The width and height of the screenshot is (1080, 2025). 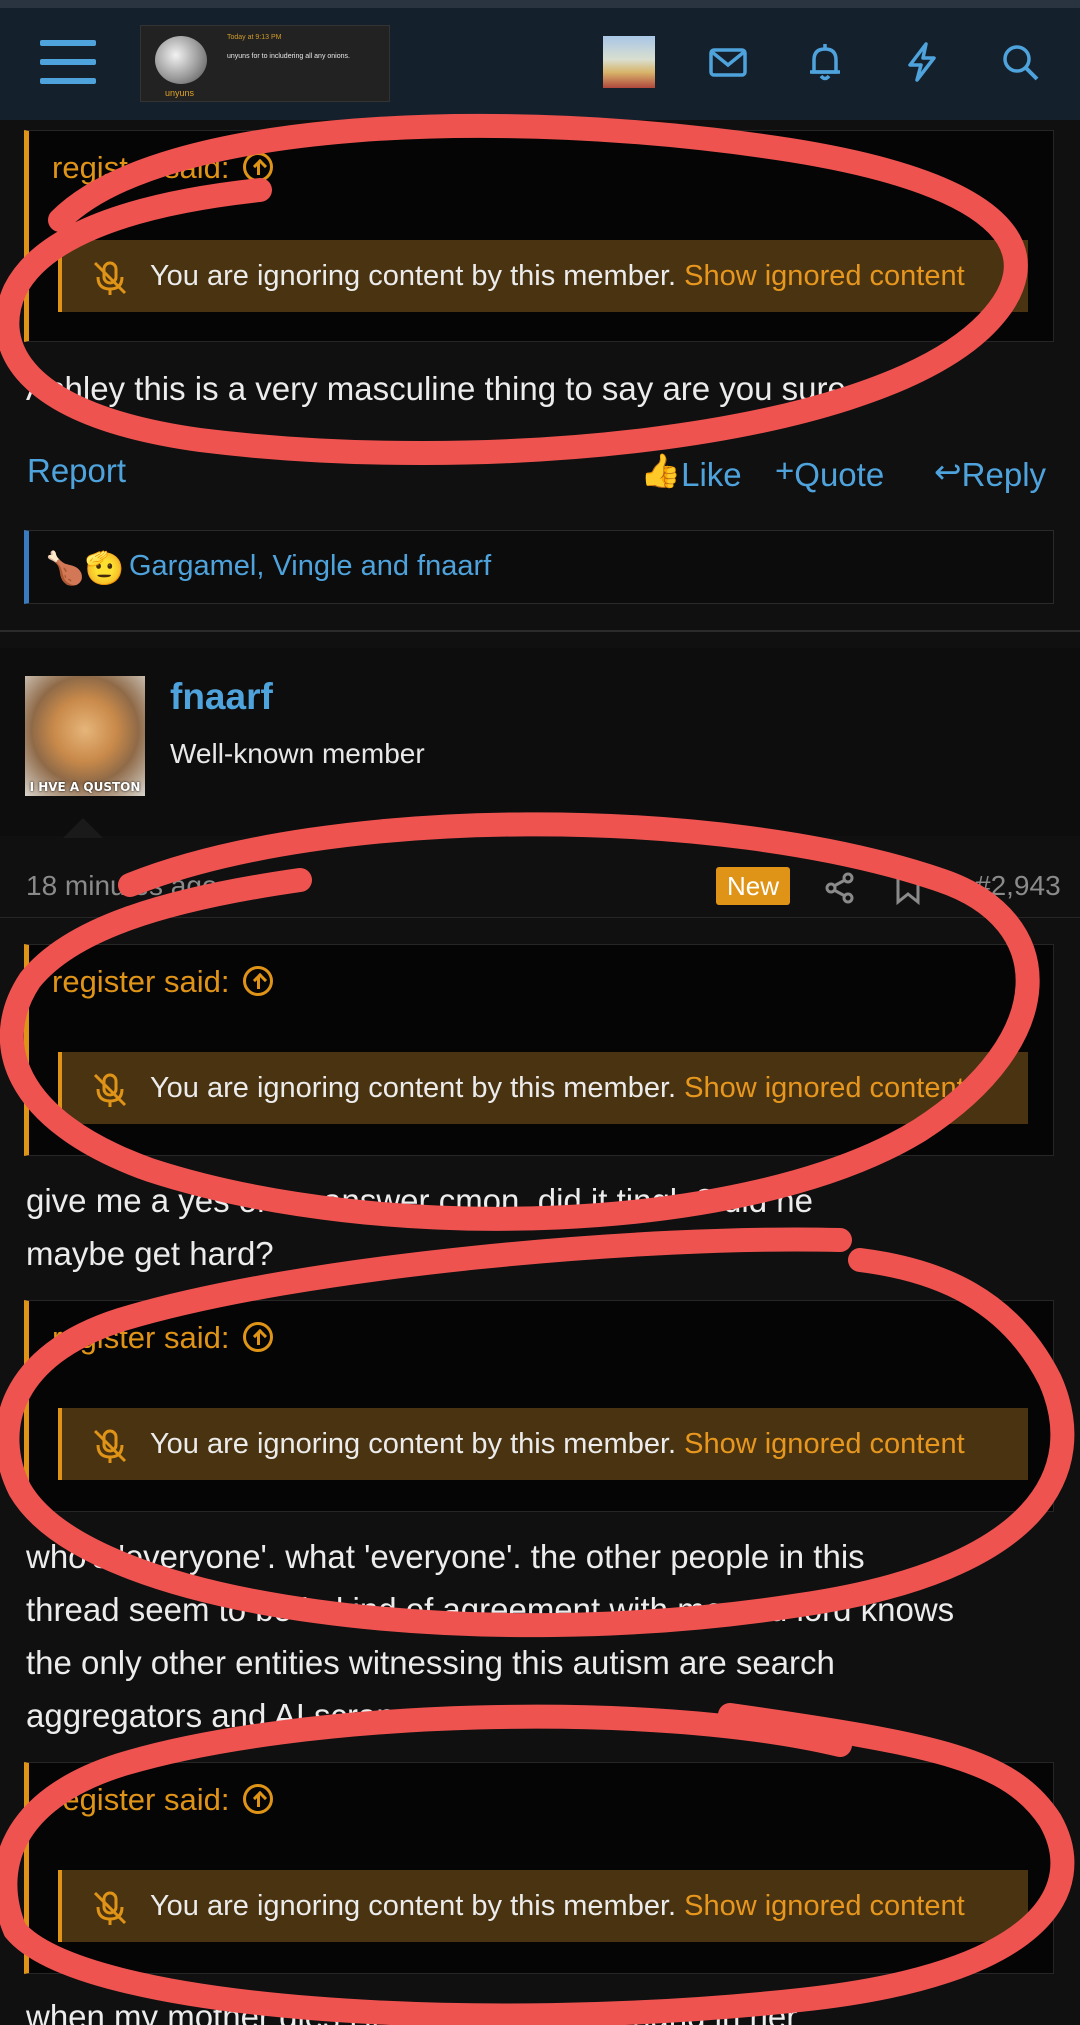 What do you see at coordinates (540, 742) in the screenshot?
I see `user-info-bar` at bounding box center [540, 742].